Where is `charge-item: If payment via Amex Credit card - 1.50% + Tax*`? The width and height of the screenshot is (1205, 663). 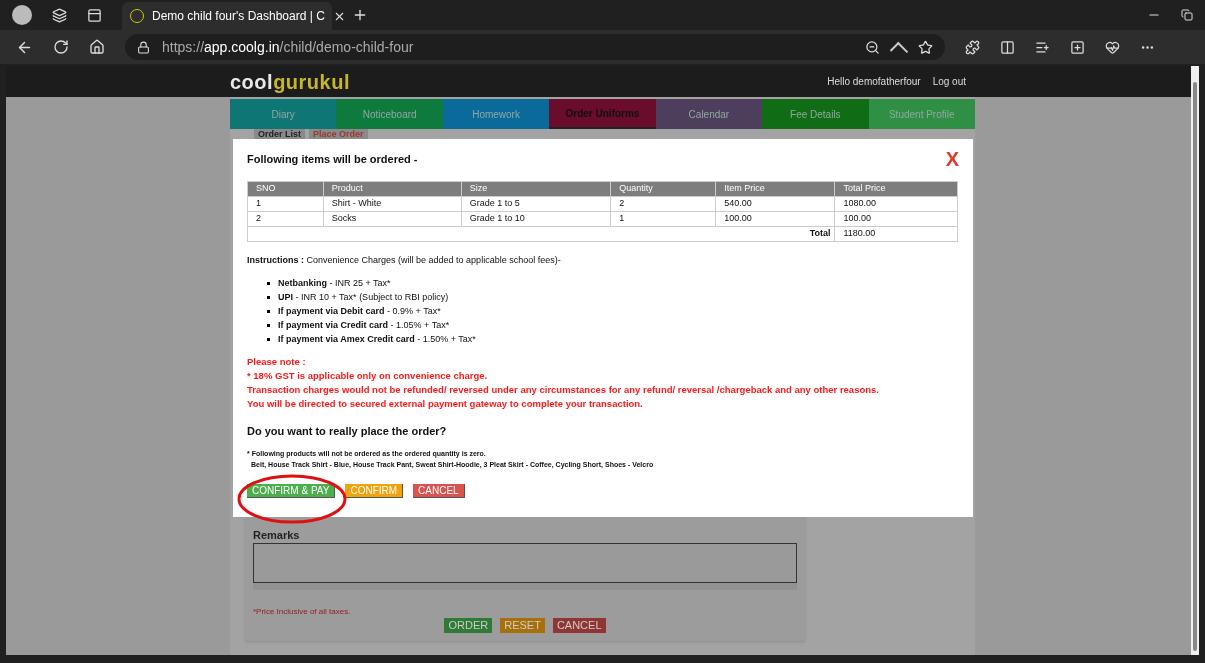
charge-item: If payment via Amex Credit card - 1.50% + Tax* is located at coordinates (377, 339).